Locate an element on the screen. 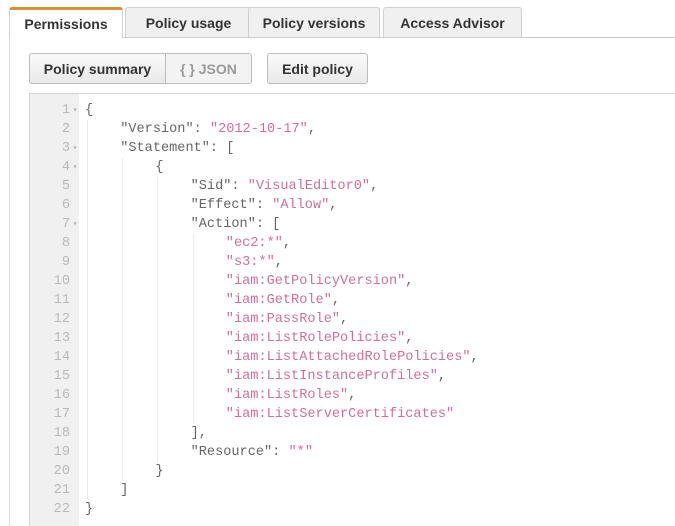  line-number: 19 is located at coordinates (61, 452).